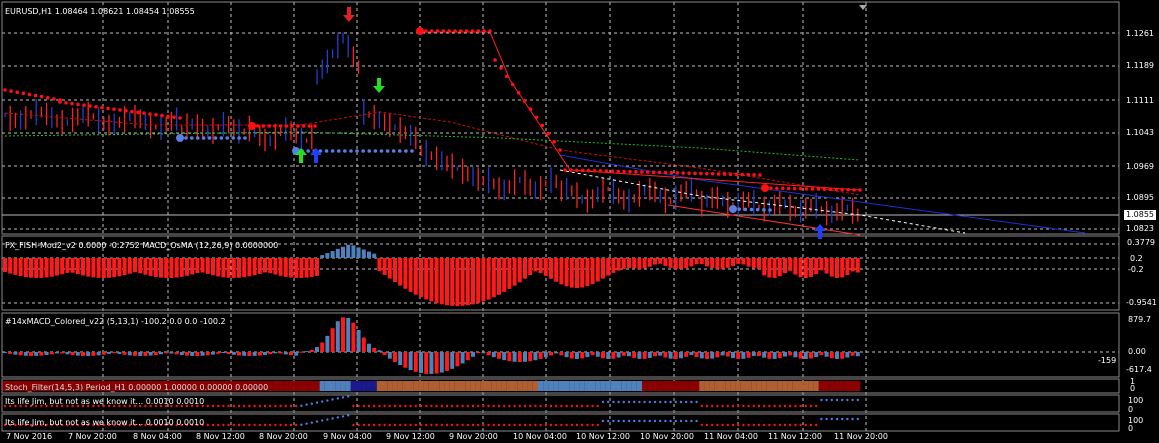  I want to click on price-axis-label: 1.1111, so click(1140, 100).